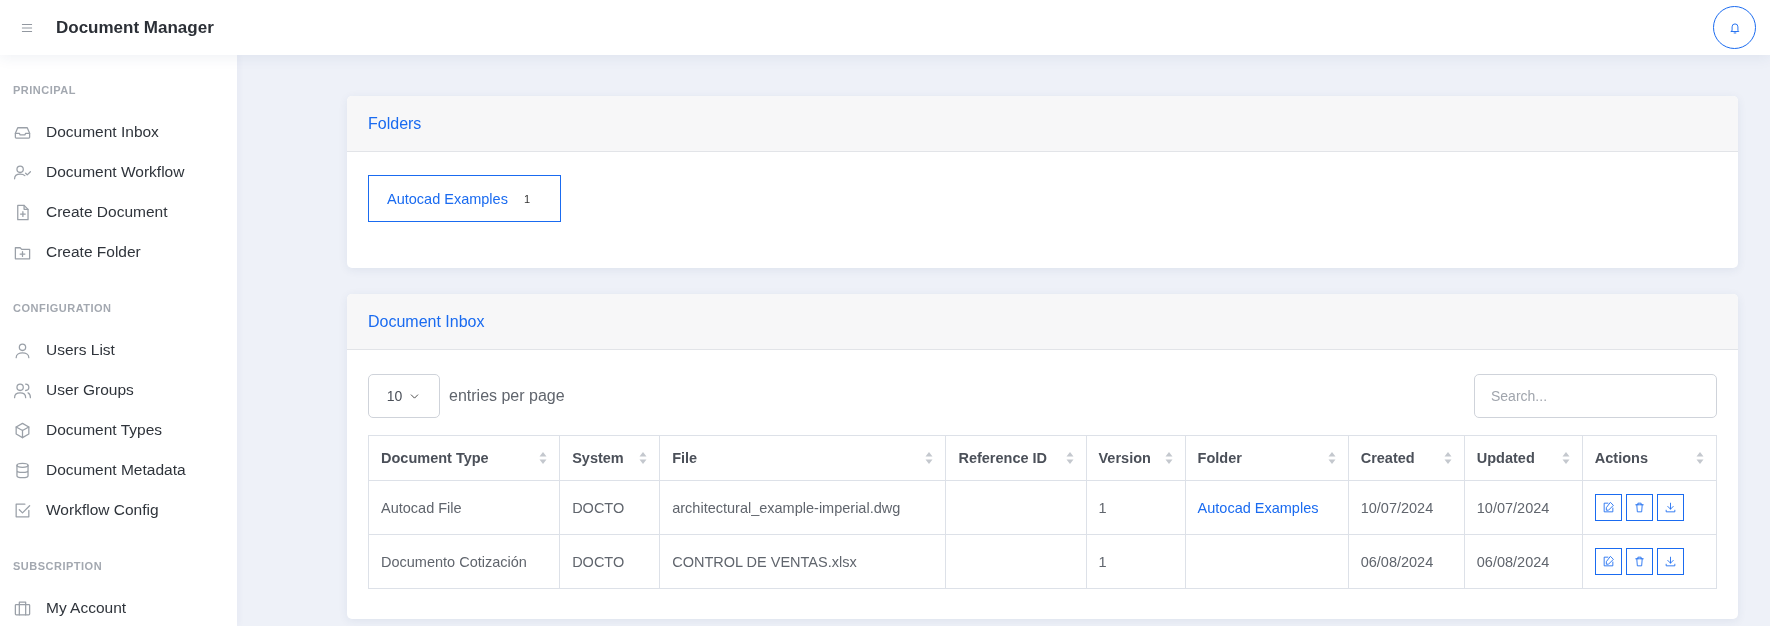 The width and height of the screenshot is (1770, 626). Describe the element at coordinates (609, 458) in the screenshot. I see `column-header: System` at that location.